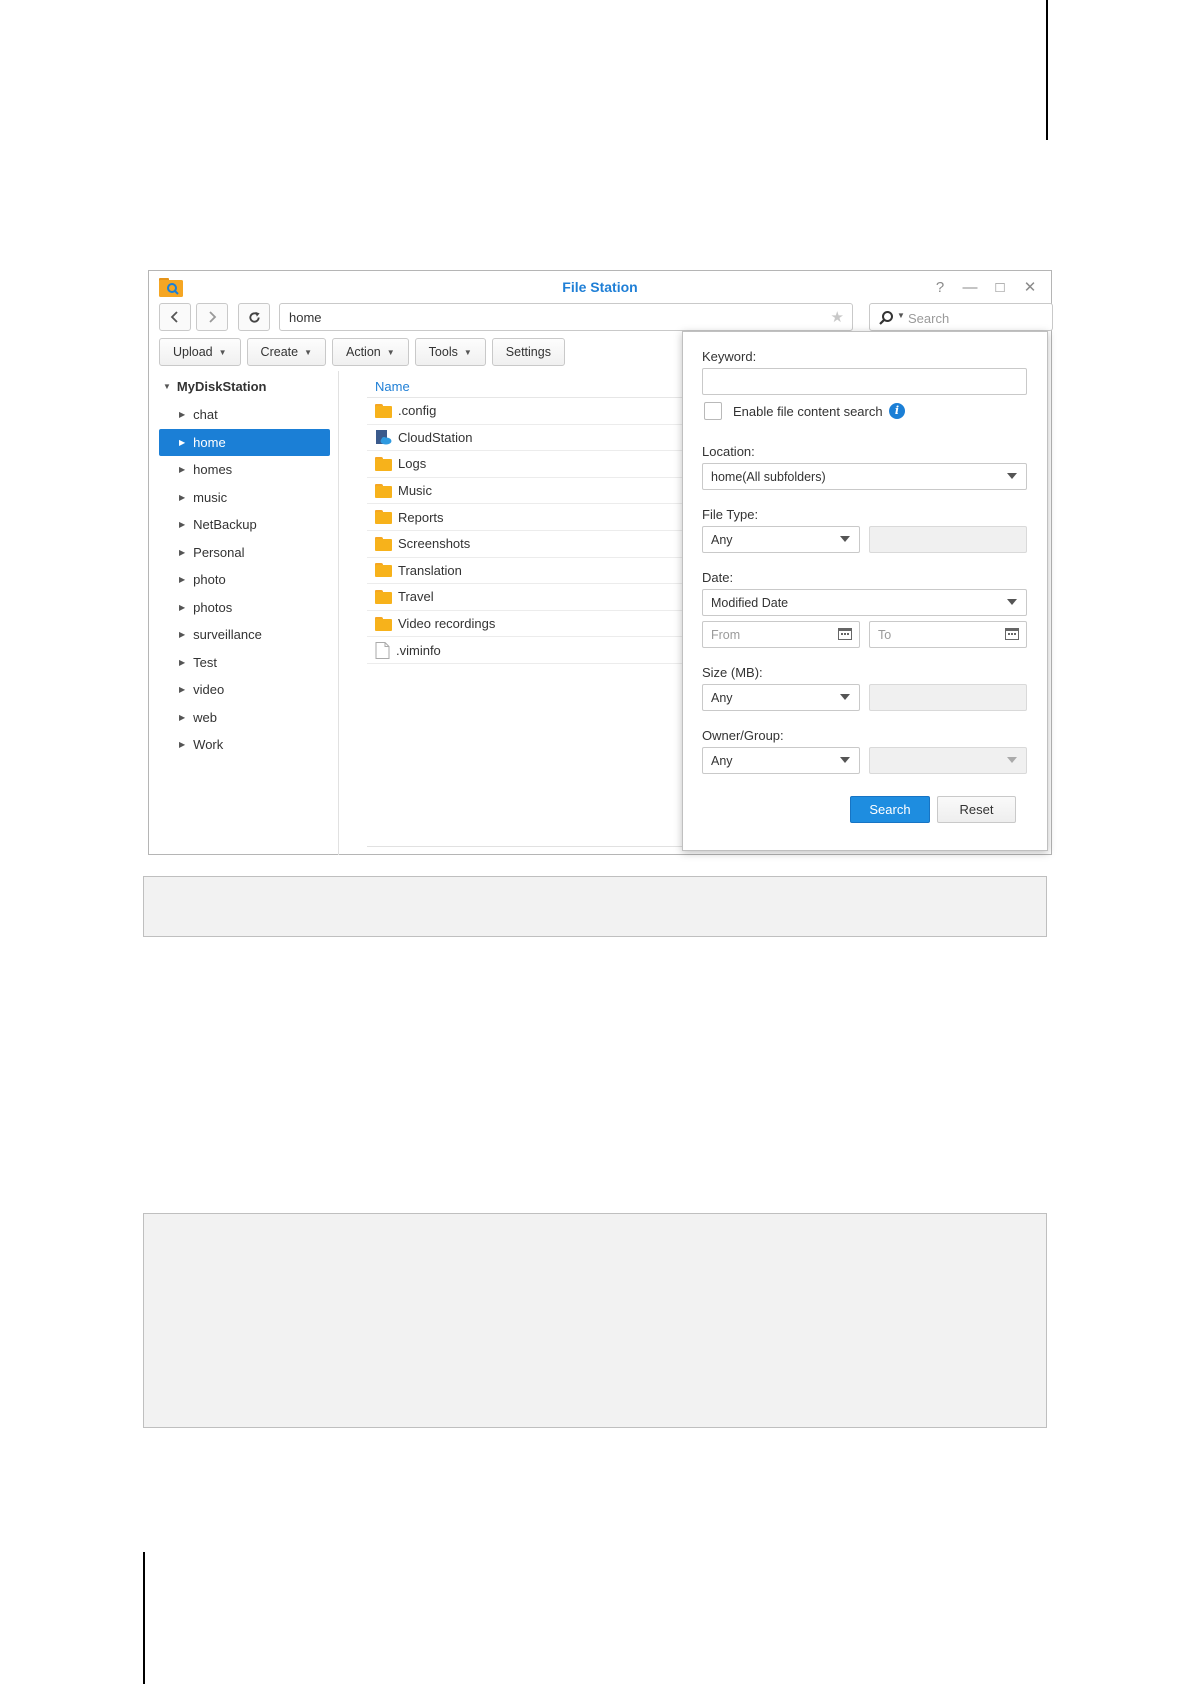 The image size is (1192, 1684). What do you see at coordinates (527, 624) in the screenshot?
I see `file-row: Video recordings` at bounding box center [527, 624].